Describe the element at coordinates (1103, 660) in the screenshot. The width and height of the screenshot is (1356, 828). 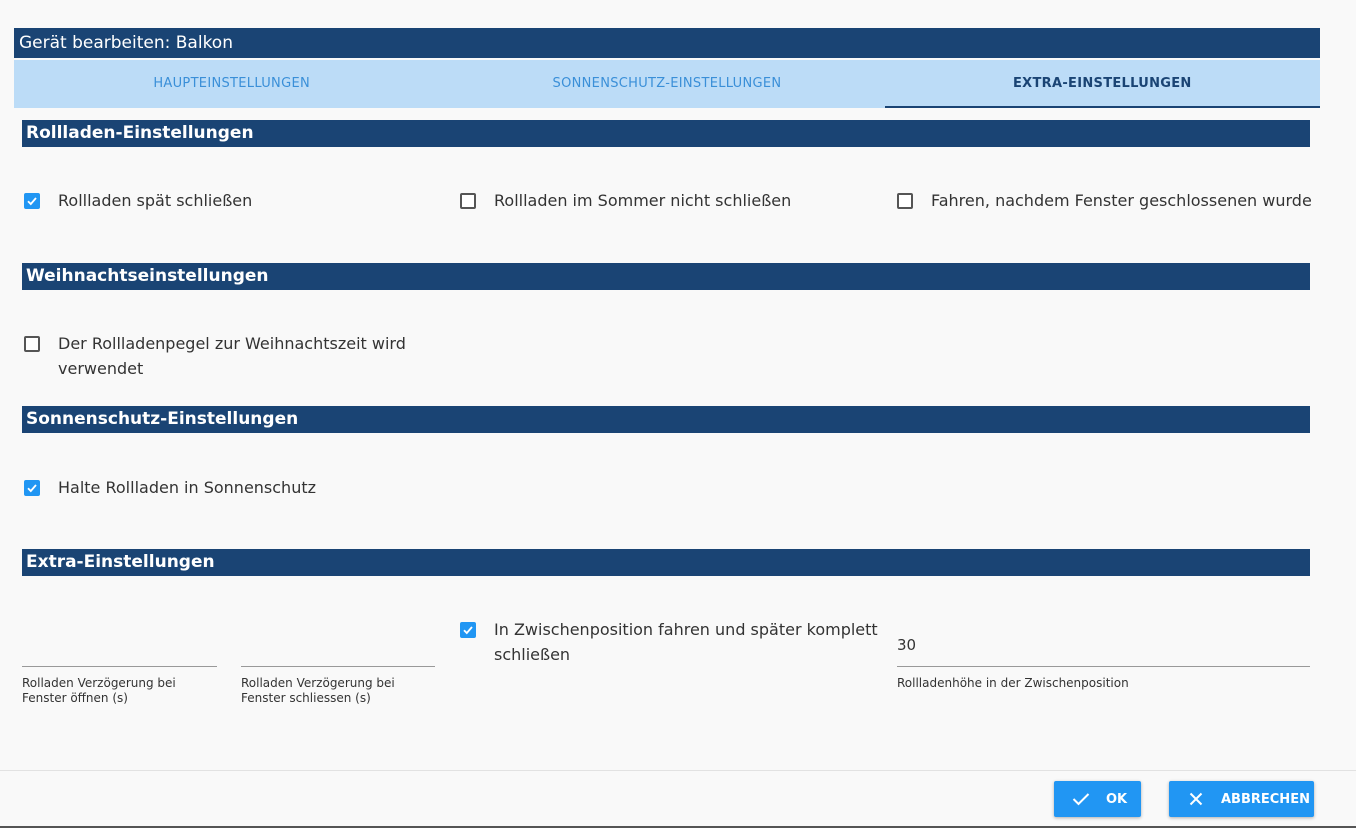
I see `zwischenposition-height-field: 30 Rollladenhöhe in der Zwischenposition` at that location.